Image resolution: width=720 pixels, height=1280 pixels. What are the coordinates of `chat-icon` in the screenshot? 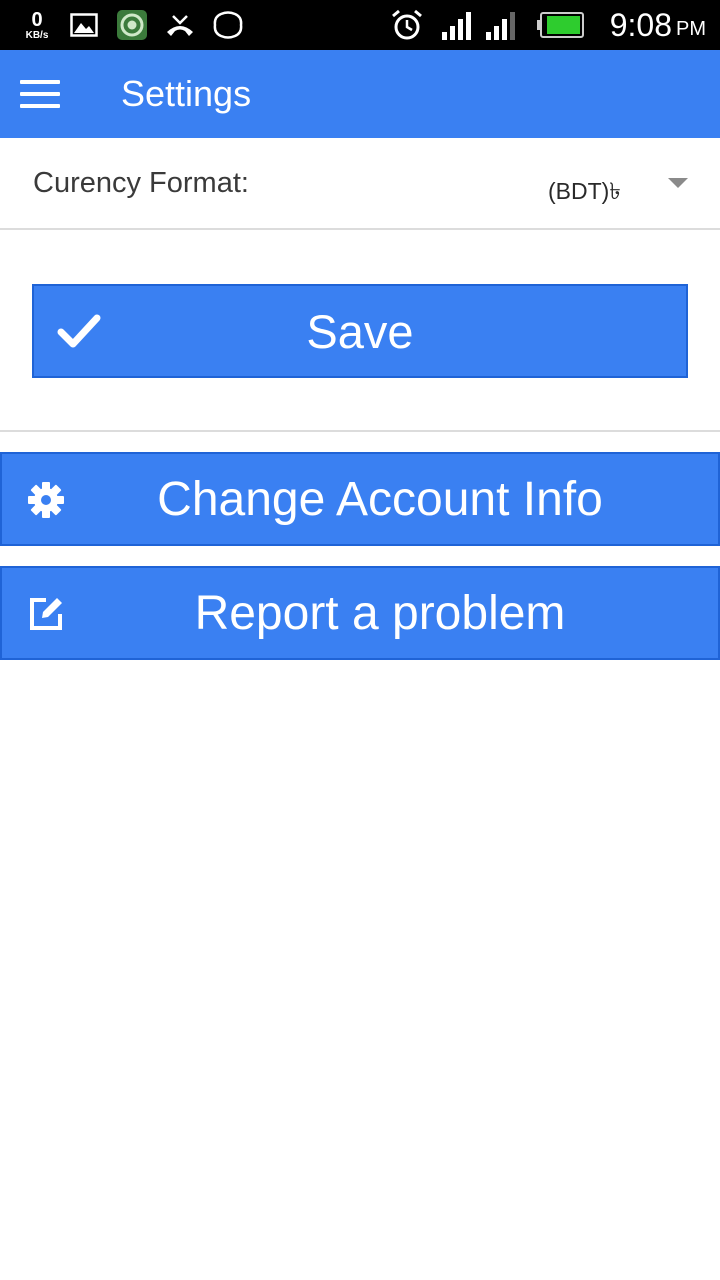 It's located at (228, 25).